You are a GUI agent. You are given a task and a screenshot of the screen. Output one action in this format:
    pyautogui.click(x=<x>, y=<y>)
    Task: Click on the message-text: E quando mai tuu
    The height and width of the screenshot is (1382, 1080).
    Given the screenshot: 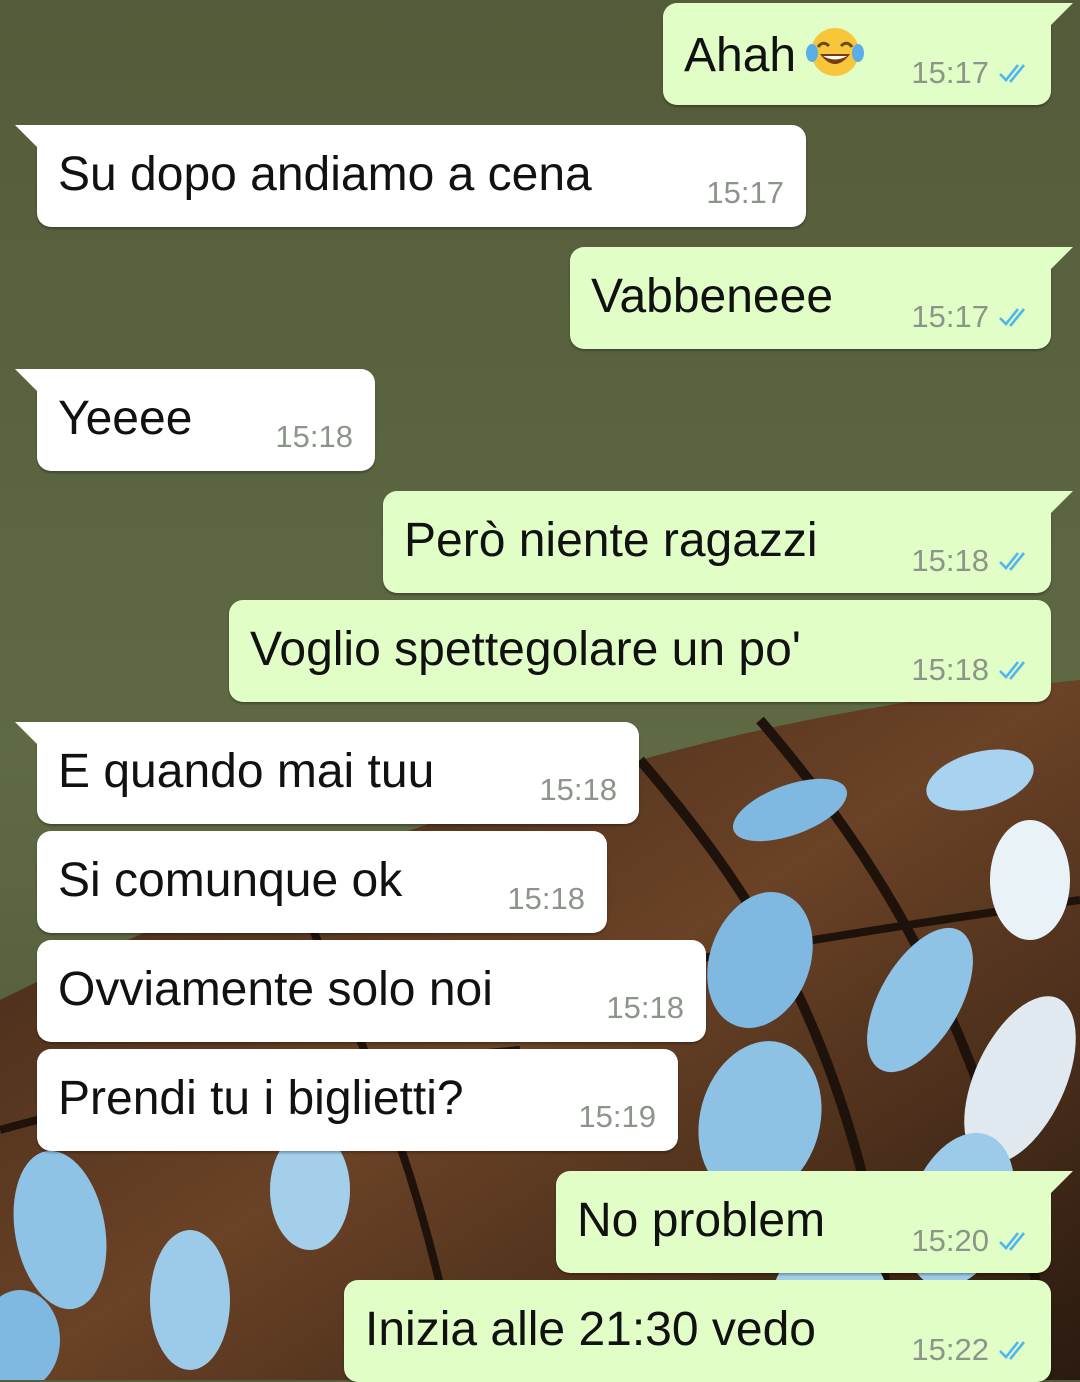 What is the action you would take?
    pyautogui.click(x=246, y=771)
    